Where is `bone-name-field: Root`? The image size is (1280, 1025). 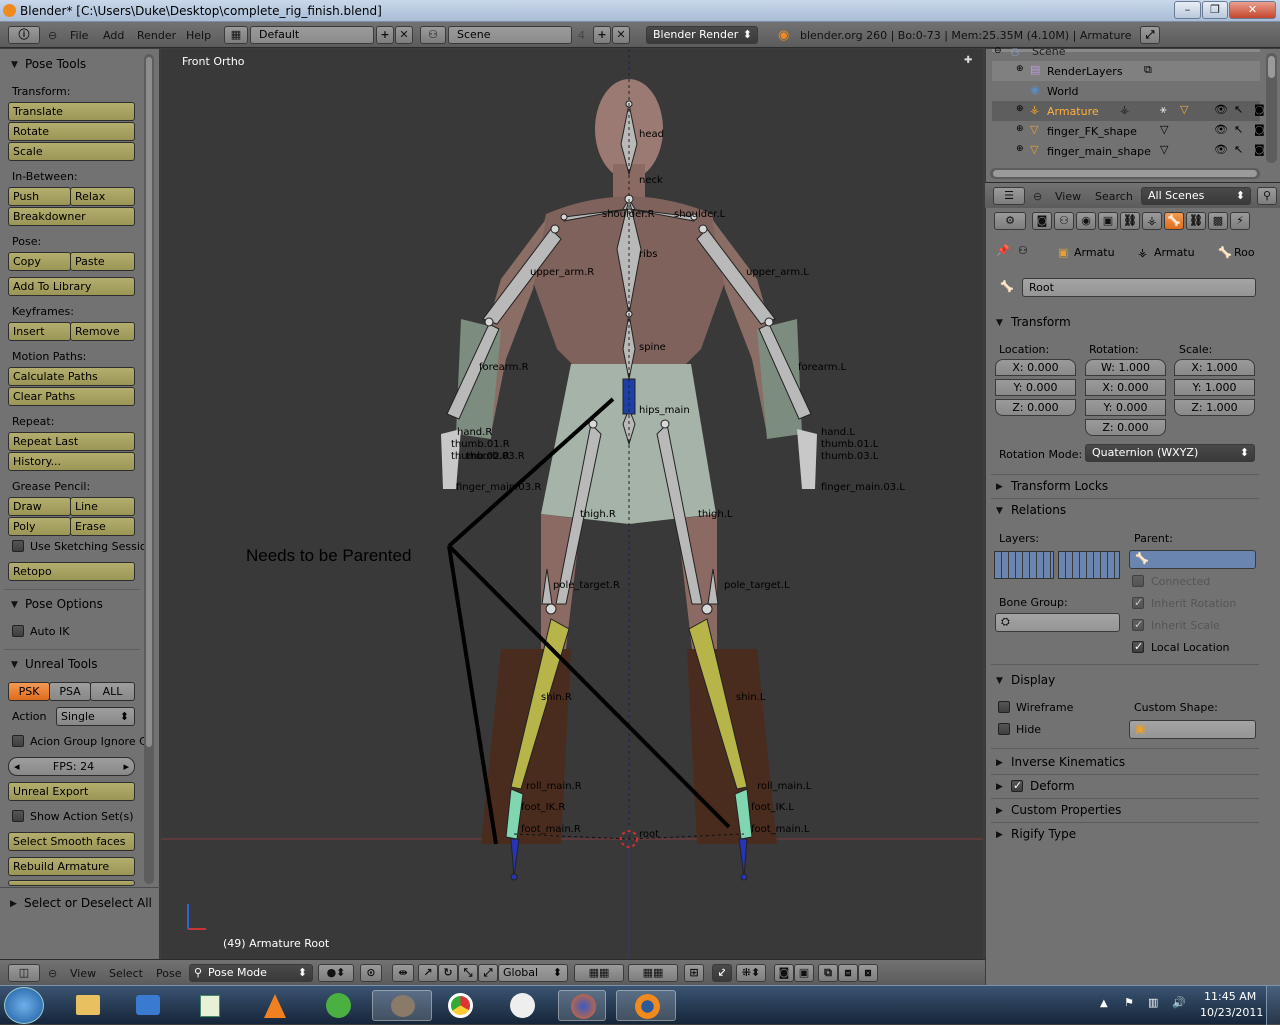 bone-name-field: Root is located at coordinates (1139, 287).